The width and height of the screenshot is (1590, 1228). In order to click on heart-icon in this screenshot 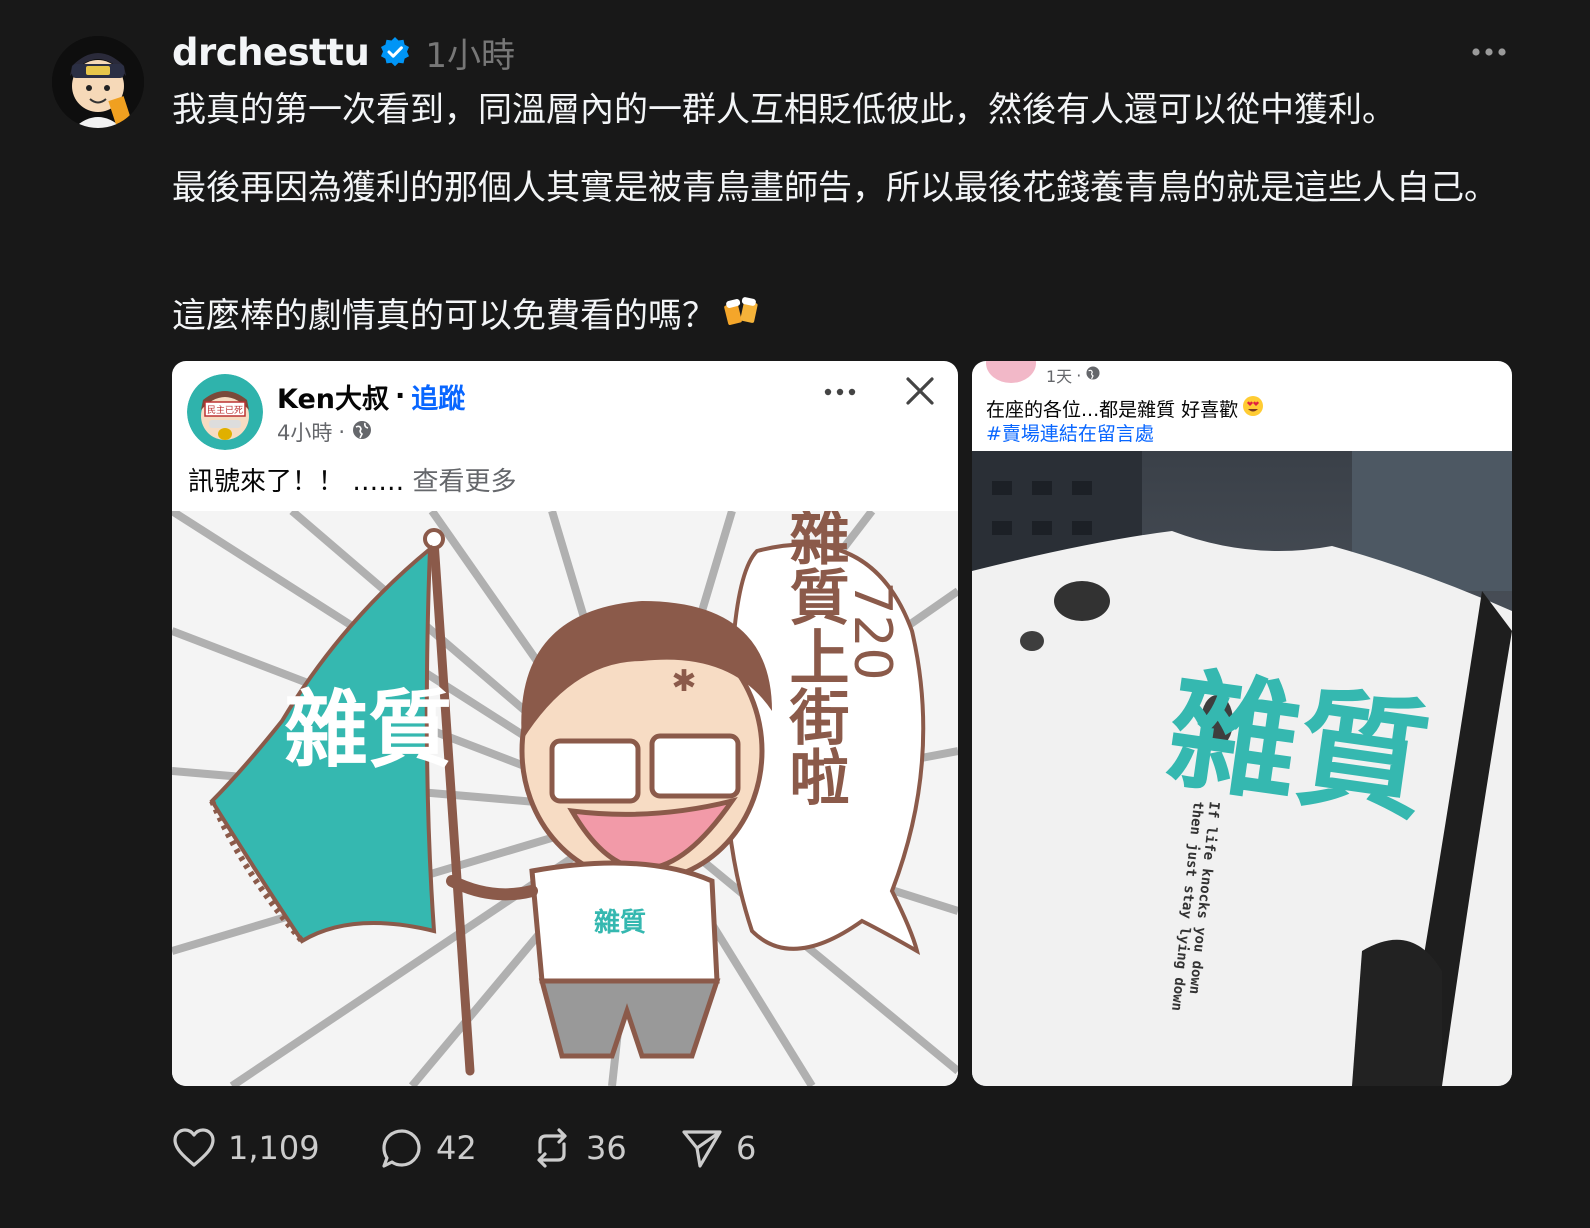, I will do `click(194, 1147)`.